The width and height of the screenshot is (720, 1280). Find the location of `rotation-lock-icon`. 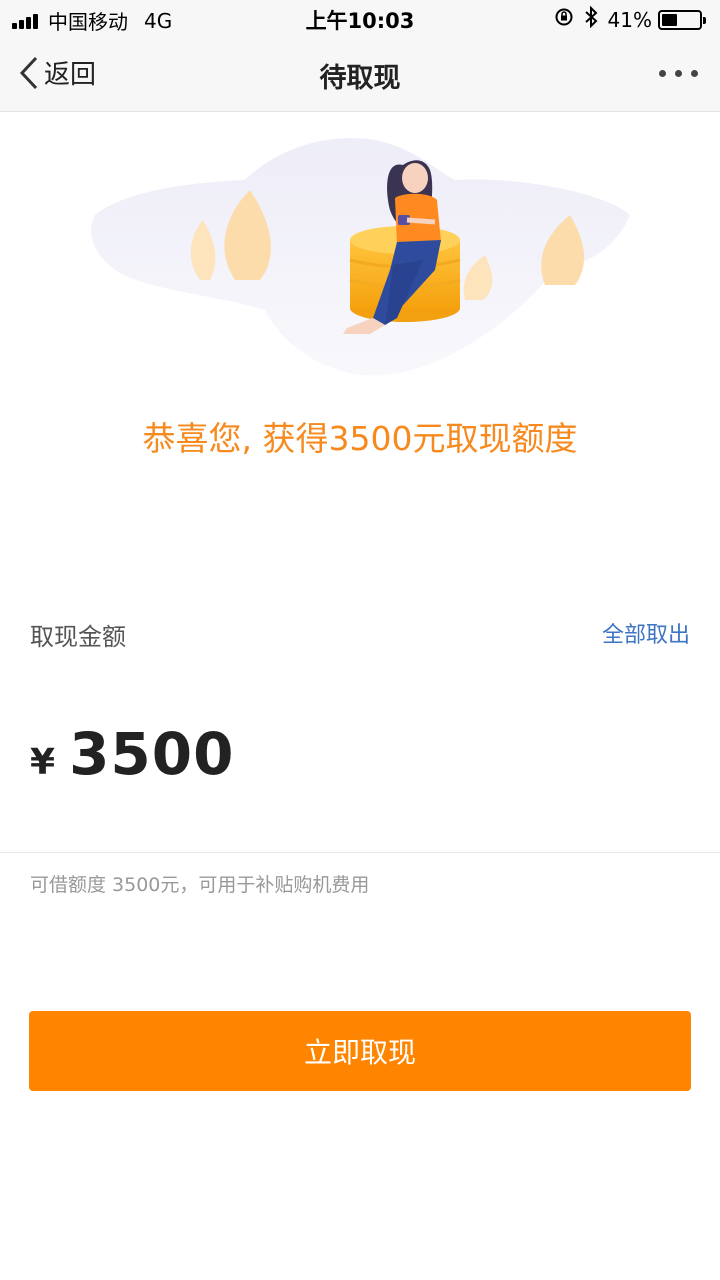

rotation-lock-icon is located at coordinates (564, 19).